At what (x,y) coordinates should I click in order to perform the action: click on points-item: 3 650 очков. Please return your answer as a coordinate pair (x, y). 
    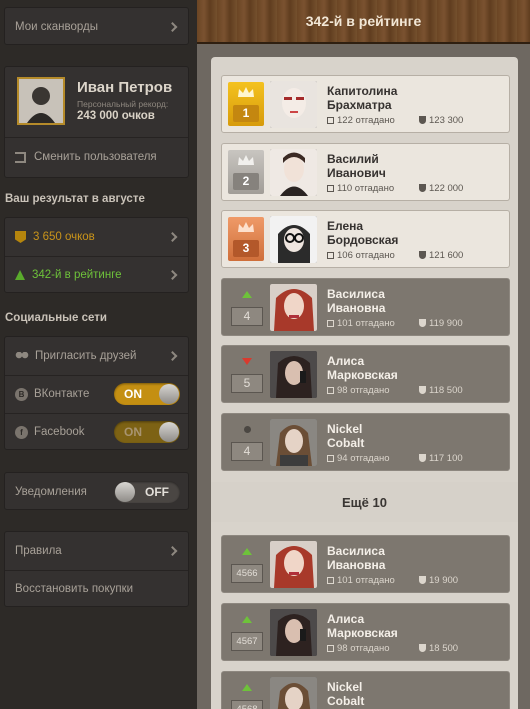
    Looking at the image, I should click on (96, 237).